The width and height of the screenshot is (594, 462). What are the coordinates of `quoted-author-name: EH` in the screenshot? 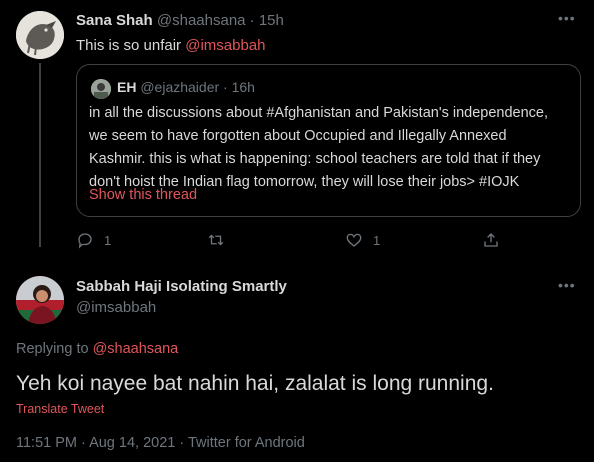 It's located at (127, 87).